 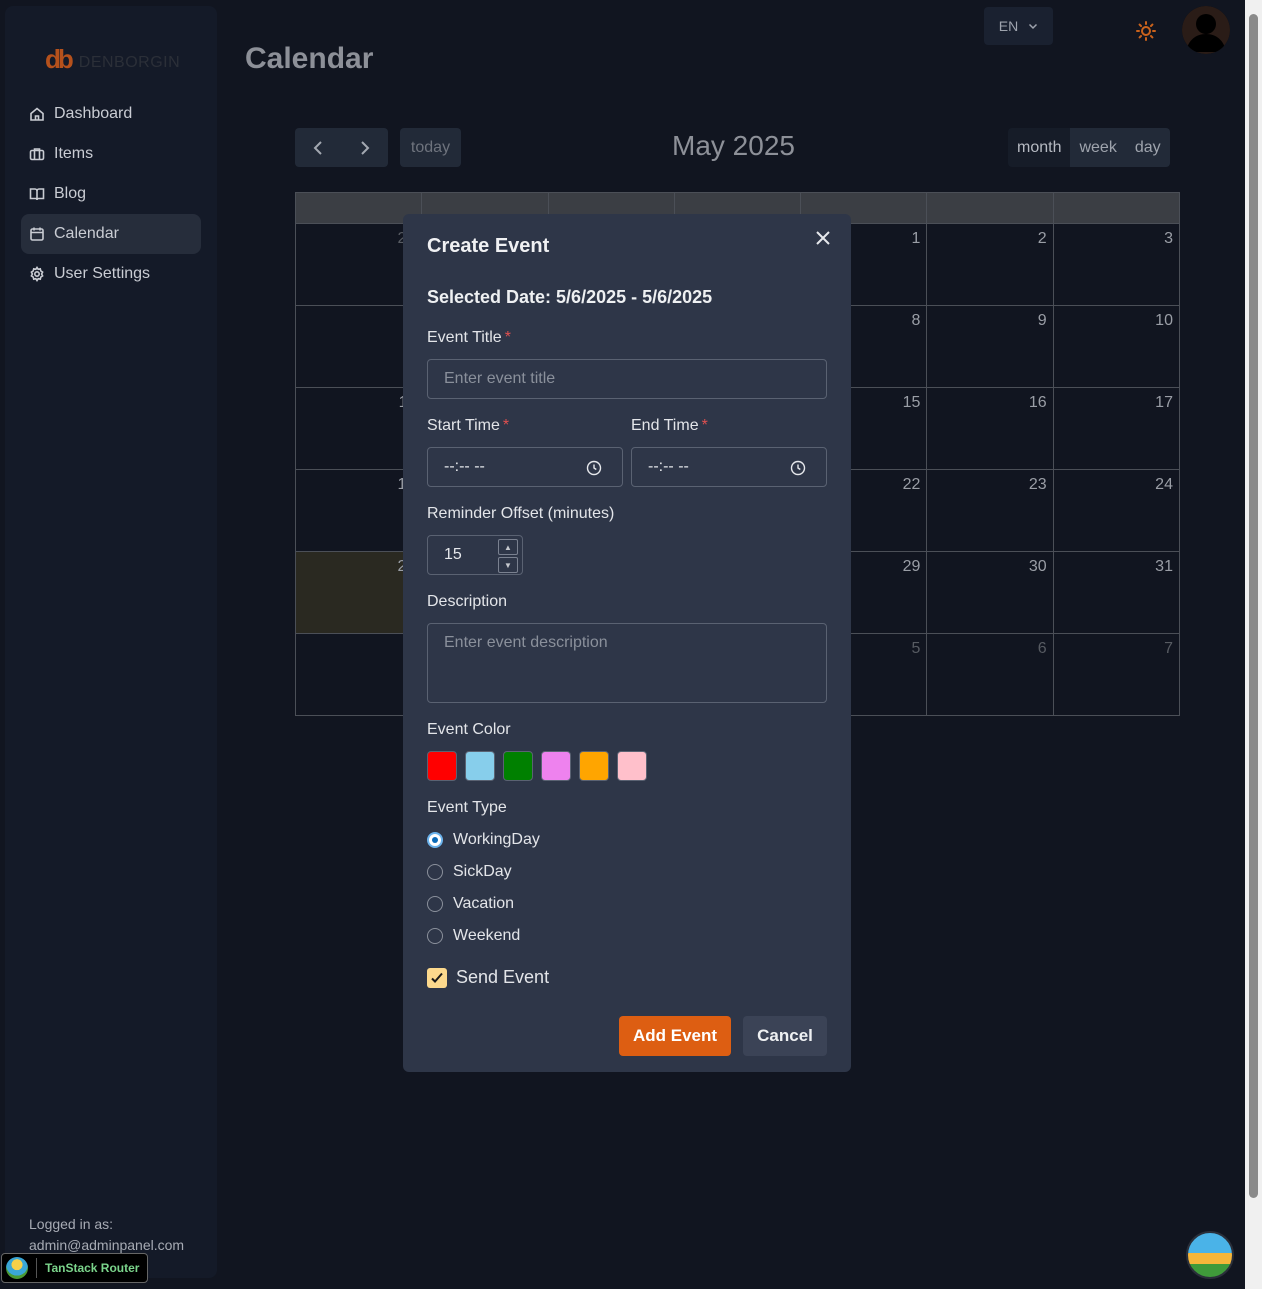 I want to click on send-event-checkbox, so click(x=437, y=977).